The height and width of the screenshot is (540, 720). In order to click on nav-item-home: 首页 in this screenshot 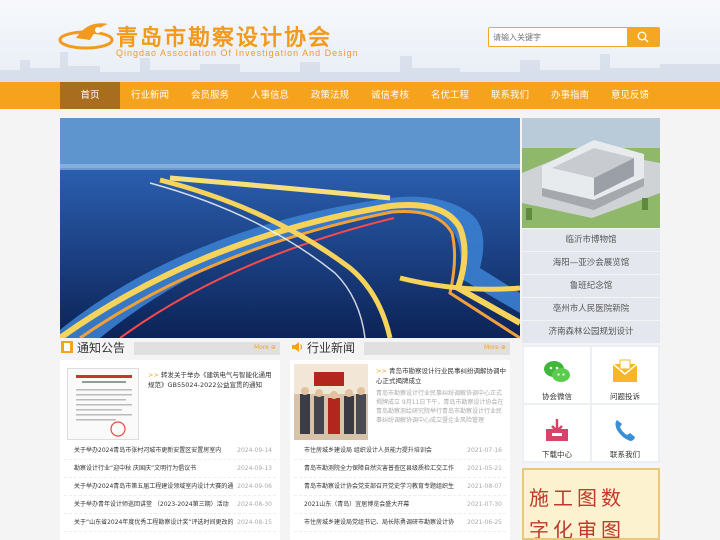, I will do `click(90, 95)`.